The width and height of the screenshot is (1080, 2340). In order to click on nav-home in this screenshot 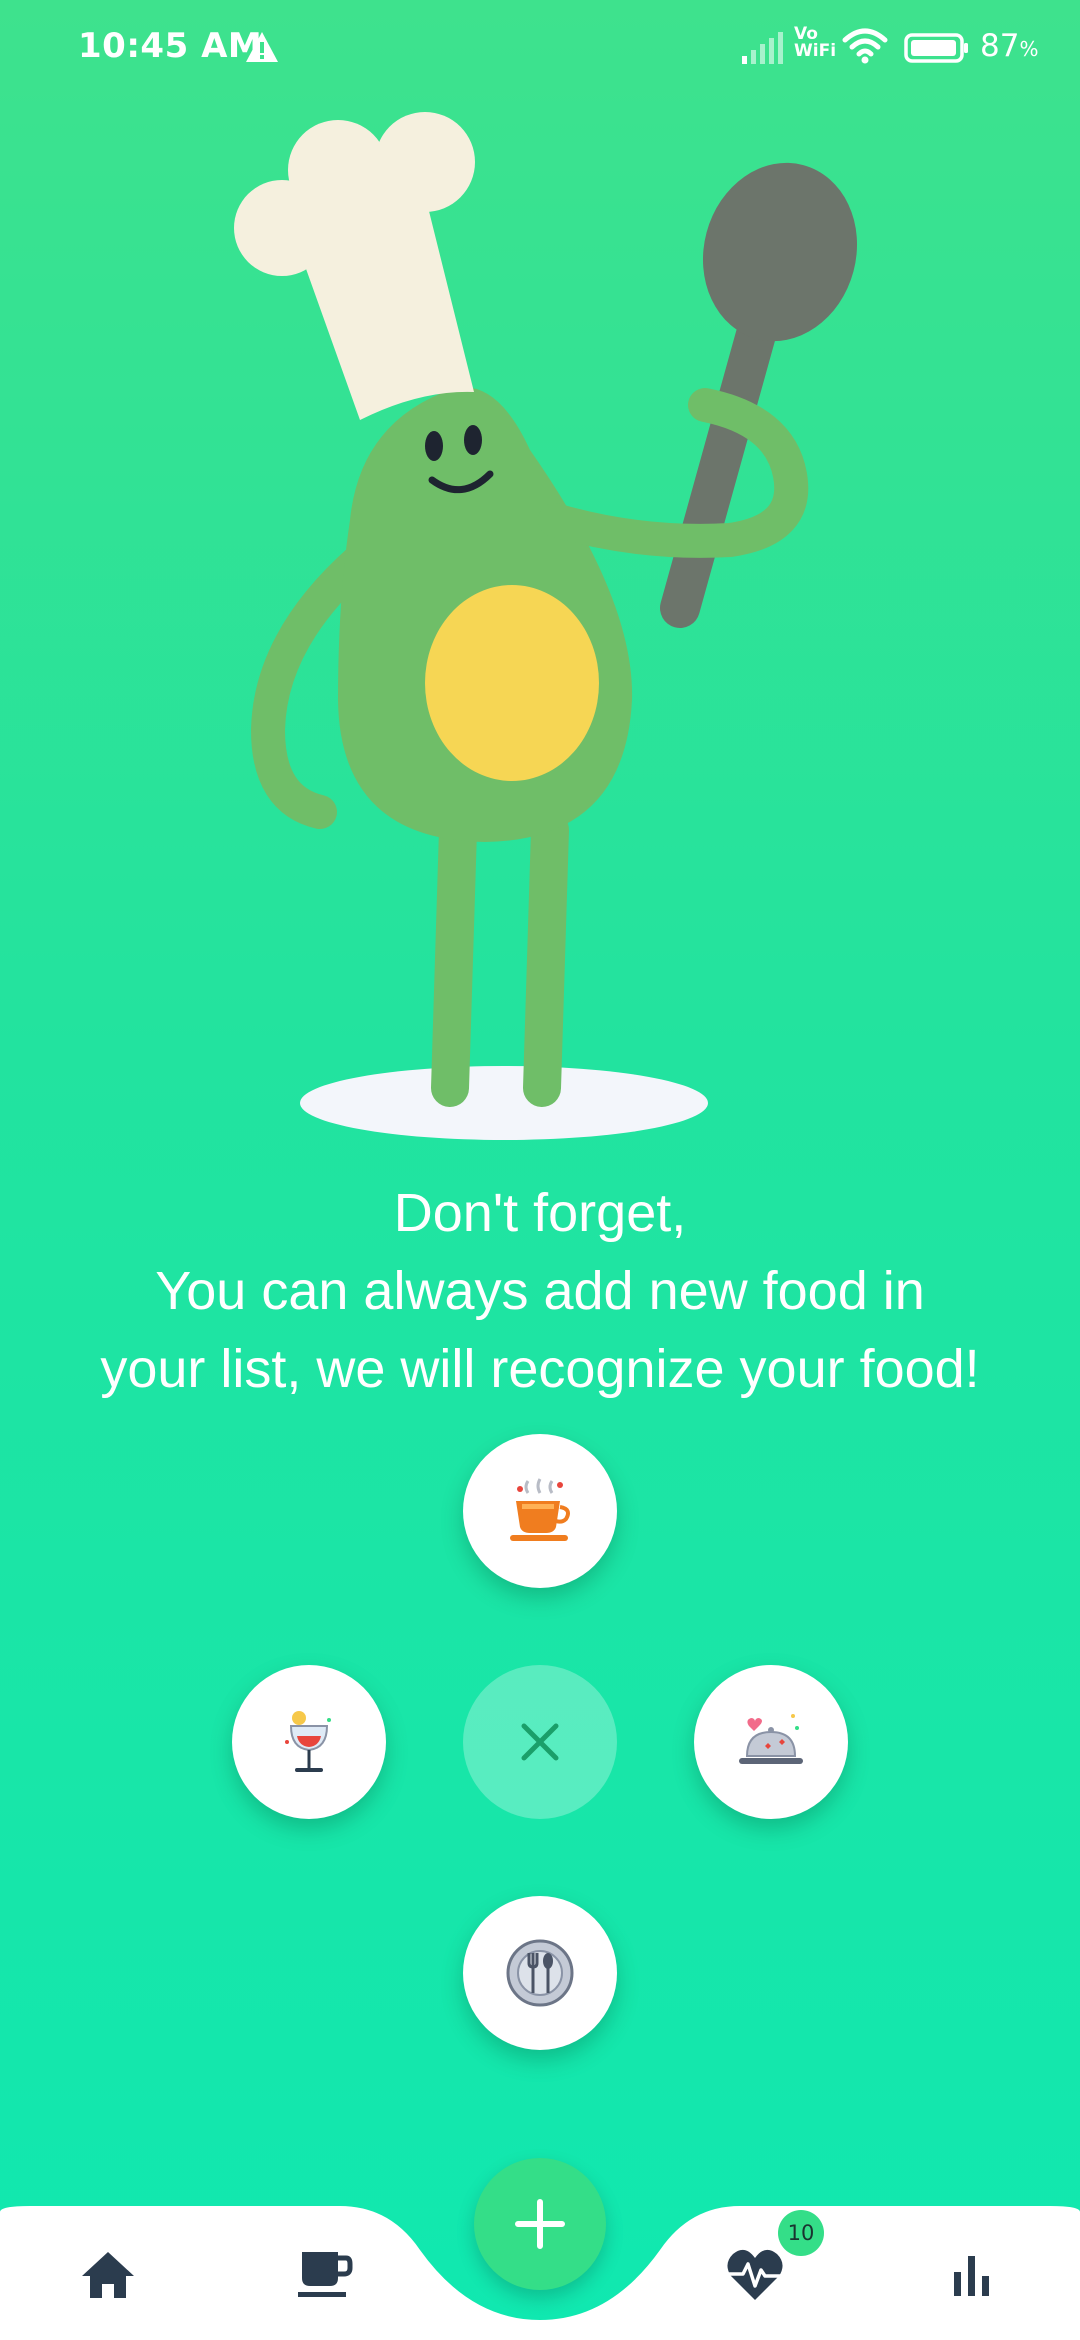, I will do `click(108, 2274)`.